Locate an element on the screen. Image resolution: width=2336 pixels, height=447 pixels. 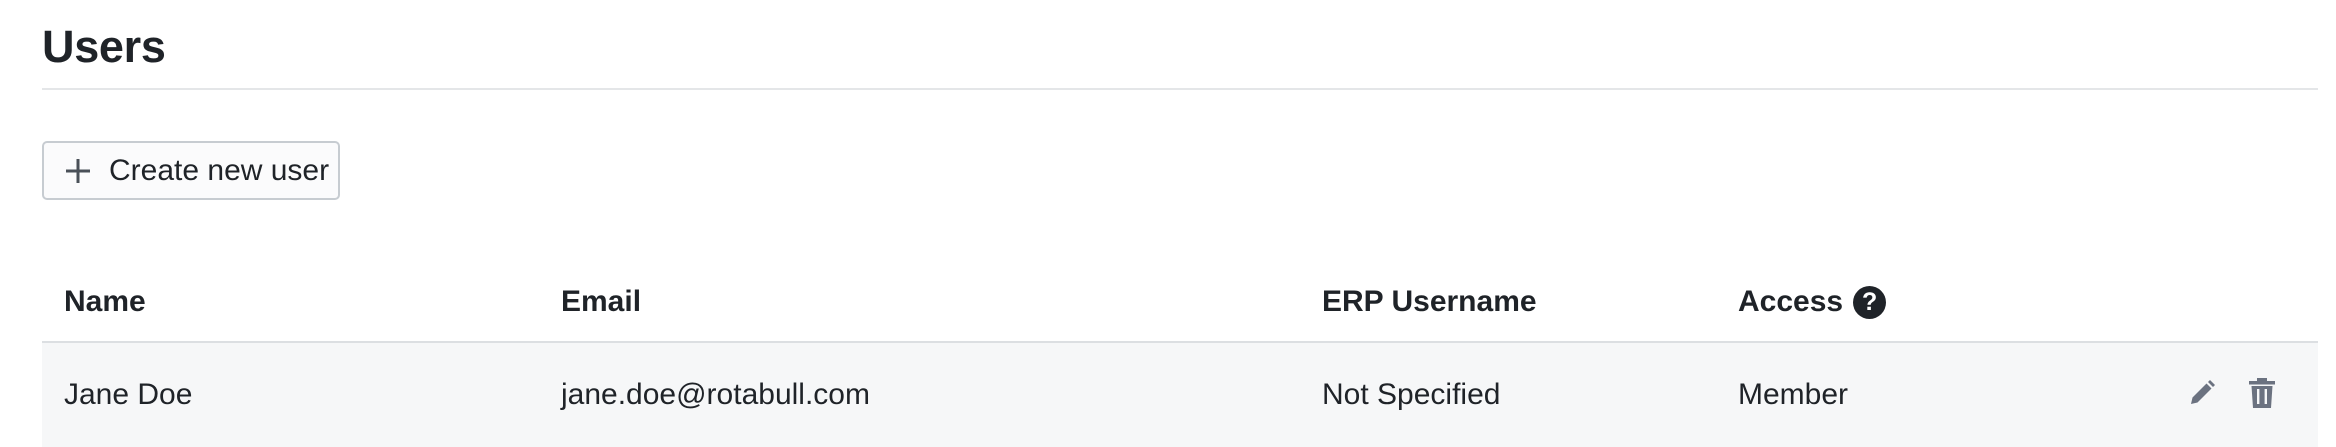
column-header-name: Name is located at coordinates (105, 302).